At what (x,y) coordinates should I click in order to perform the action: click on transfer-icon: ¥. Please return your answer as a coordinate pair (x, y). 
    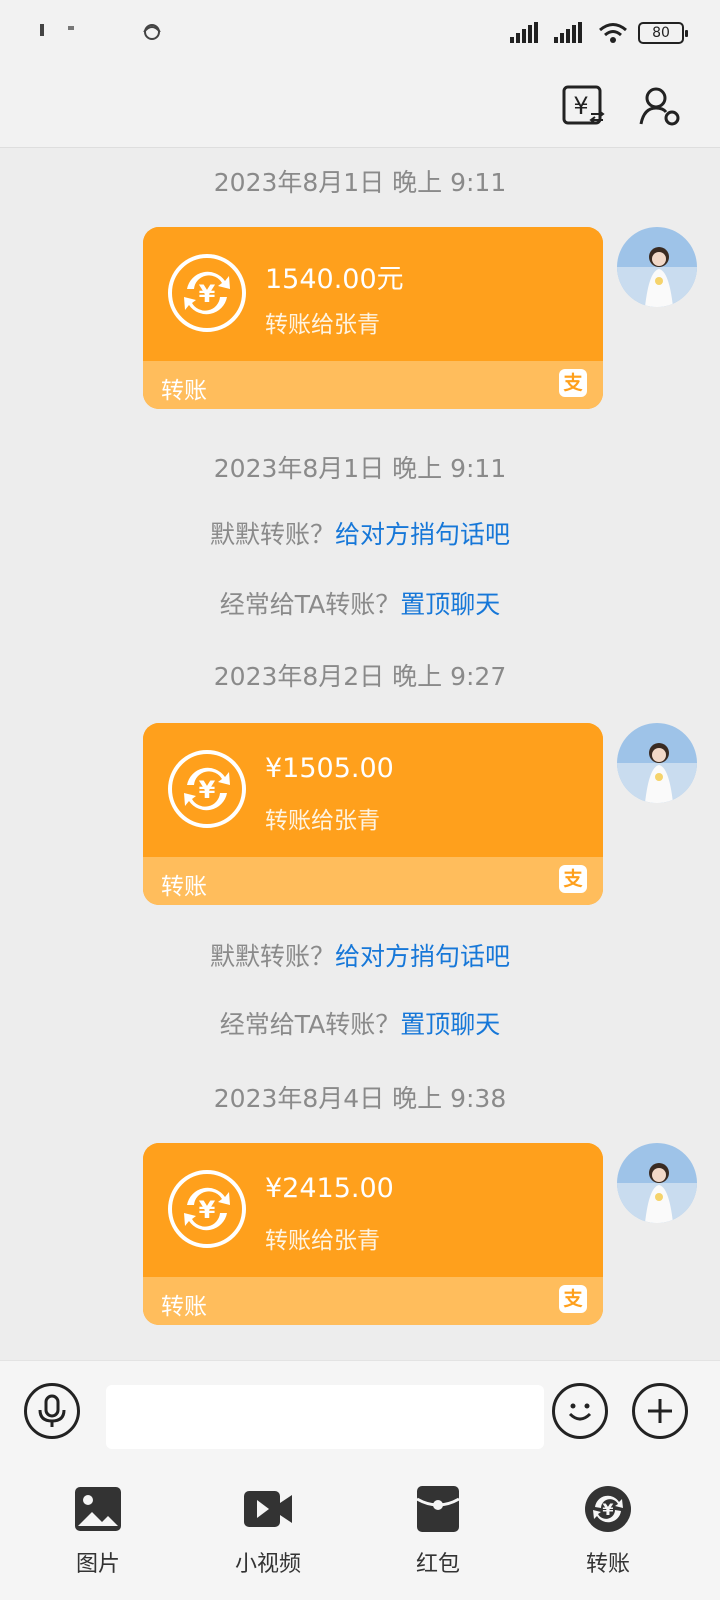
    Looking at the image, I should click on (608, 1509).